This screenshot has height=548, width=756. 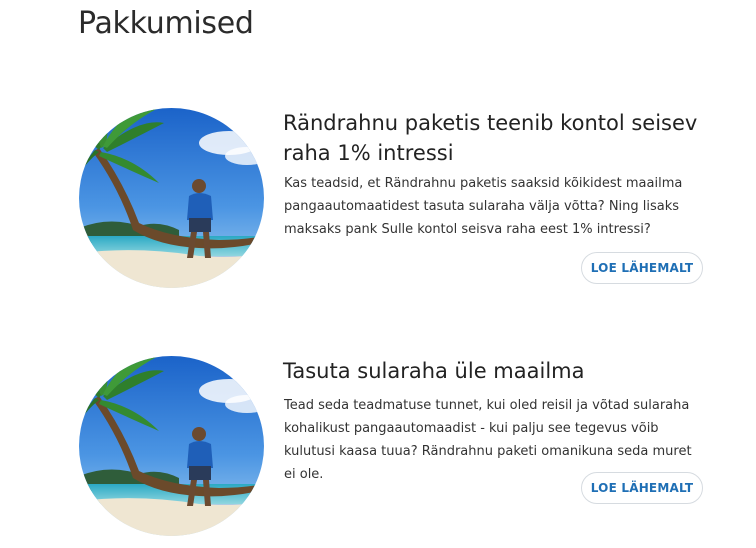 I want to click on offer-title: Tasuta sularaha üle maailma, so click(x=434, y=371).